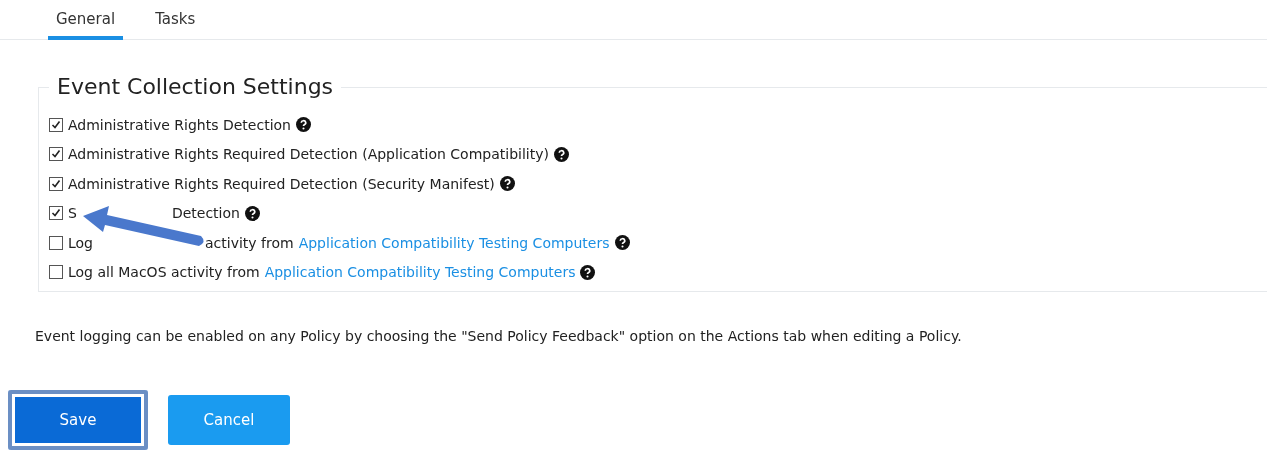 The height and width of the screenshot is (467, 1267). Describe the element at coordinates (249, 242) in the screenshot. I see `option-label: activity from` at that location.